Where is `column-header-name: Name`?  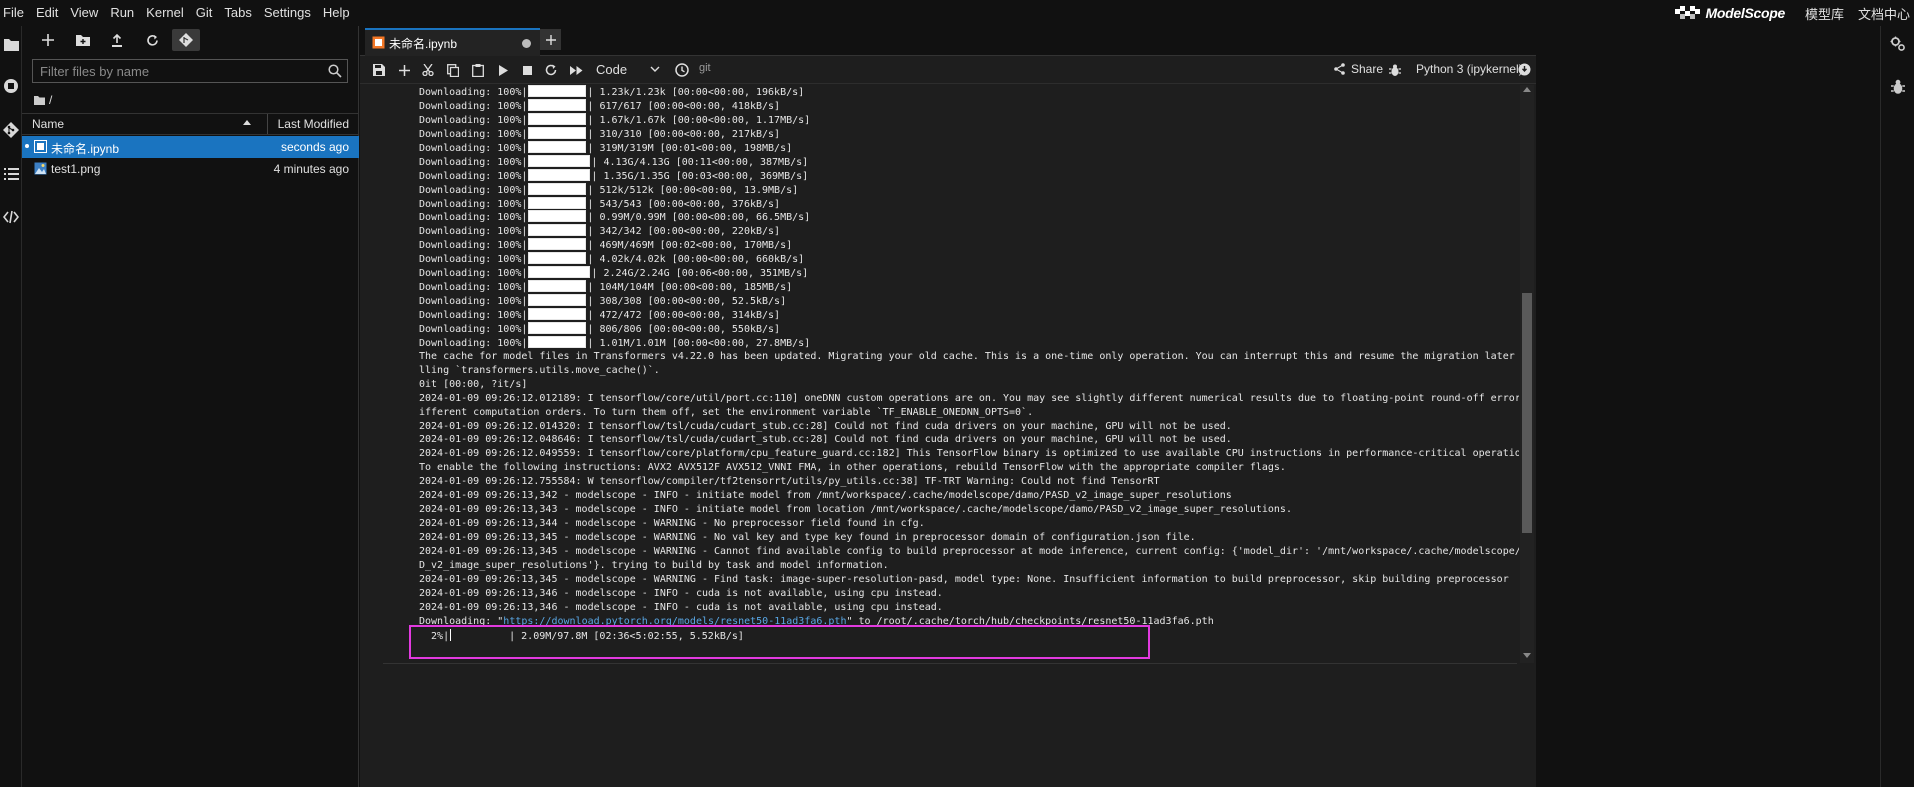
column-header-name: Name is located at coordinates (48, 124).